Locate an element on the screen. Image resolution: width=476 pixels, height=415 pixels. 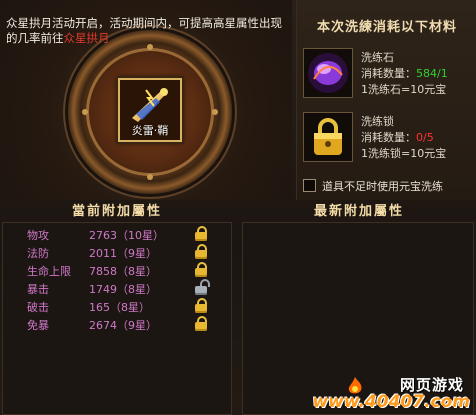
material-info: 洗练锁 消耗数量：0/5 1洗练锁=10元宝 is located at coordinates (403, 138).